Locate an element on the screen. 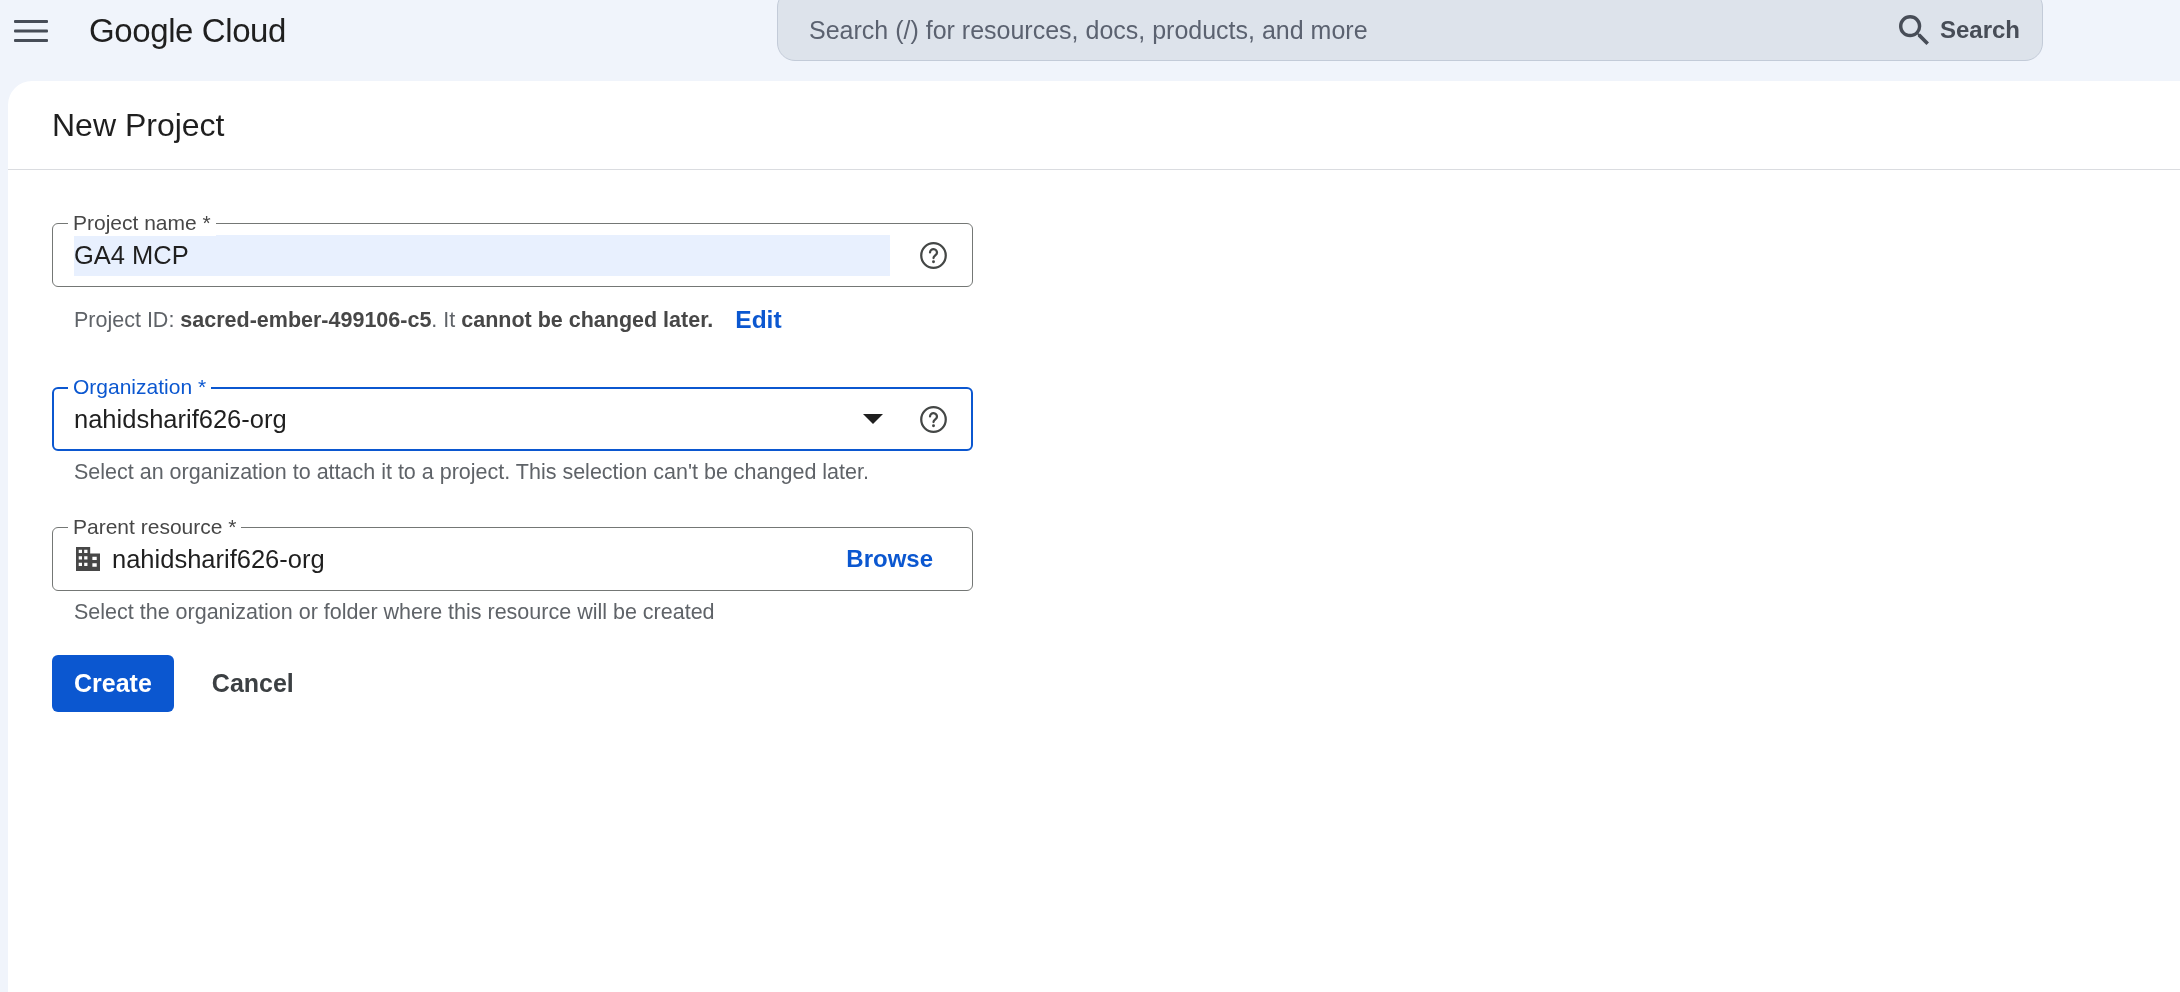 The image size is (2180, 992). edit-link: Edit is located at coordinates (758, 320).